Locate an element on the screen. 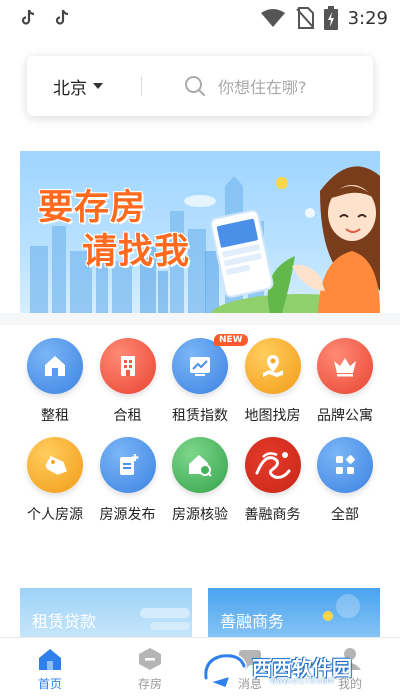 This screenshot has width=400, height=700. search-icon is located at coordinates (195, 86).